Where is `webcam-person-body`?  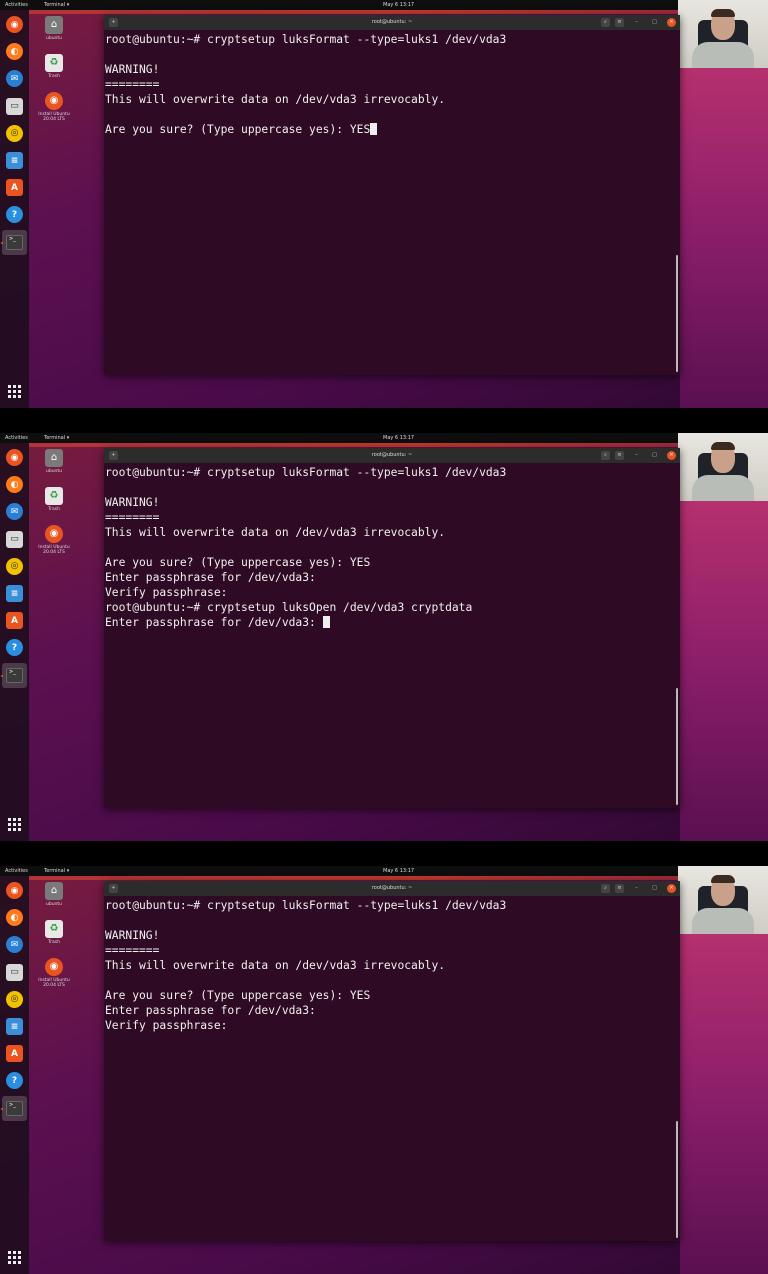 webcam-person-body is located at coordinates (723, 488).